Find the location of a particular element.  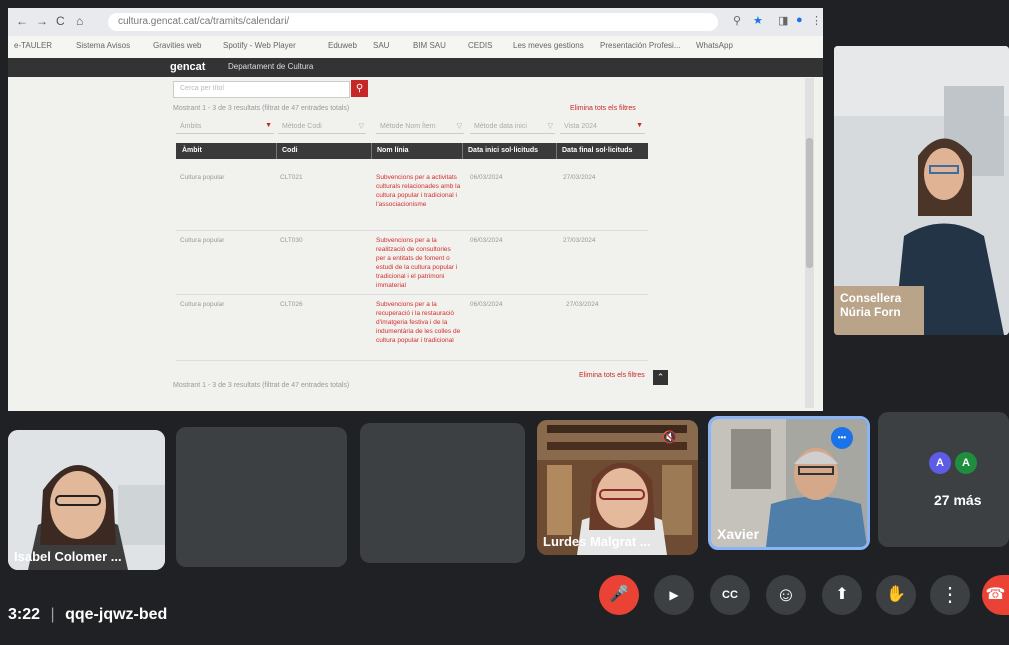

camera-toggle-button: ▶ is located at coordinates (674, 595).